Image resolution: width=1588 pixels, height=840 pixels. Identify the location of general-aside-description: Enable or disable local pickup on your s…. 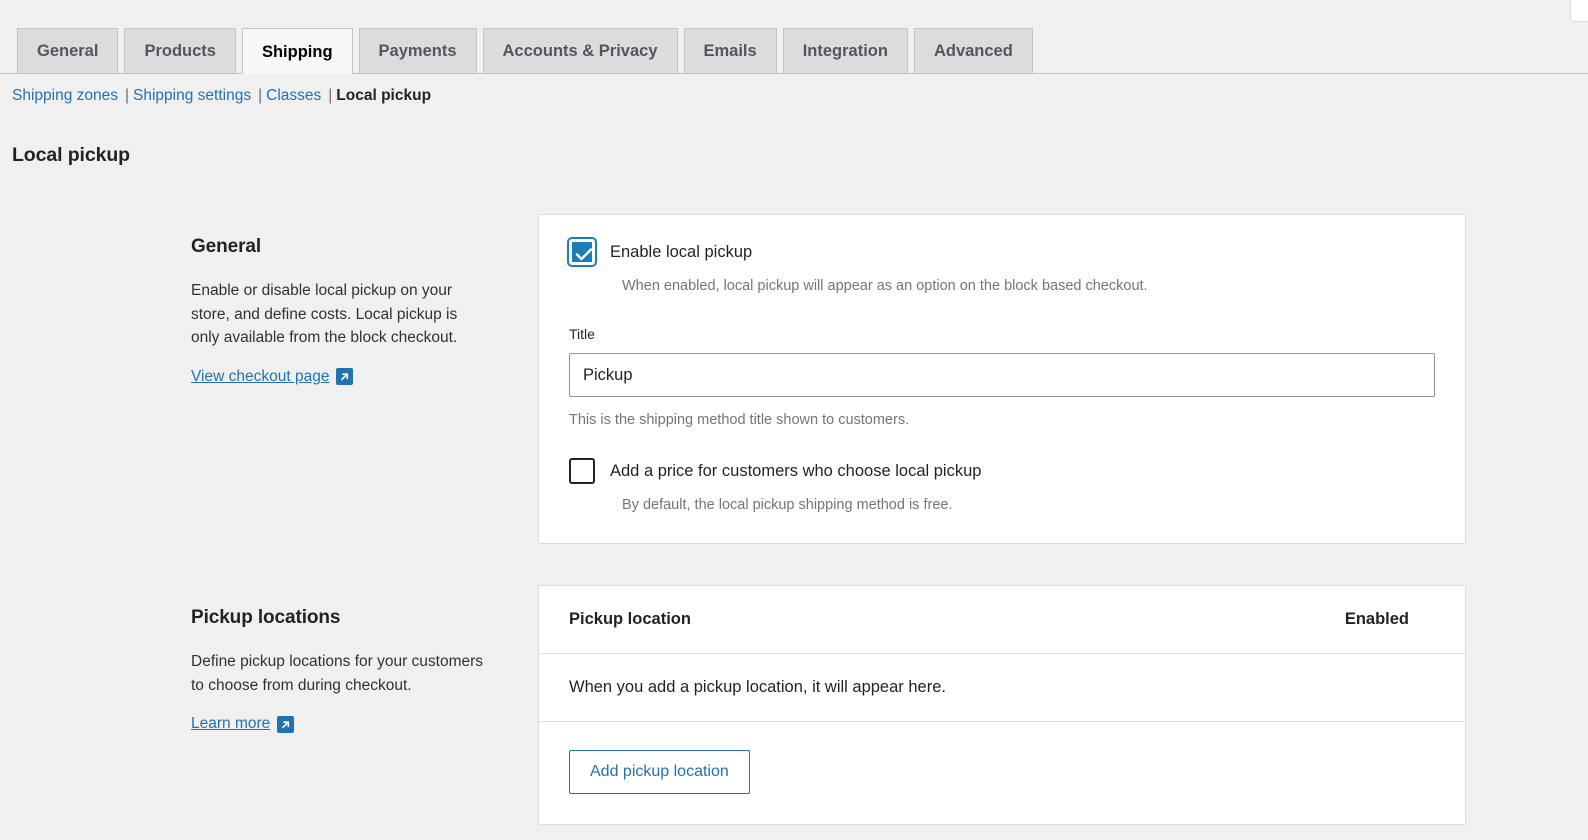
(324, 314).